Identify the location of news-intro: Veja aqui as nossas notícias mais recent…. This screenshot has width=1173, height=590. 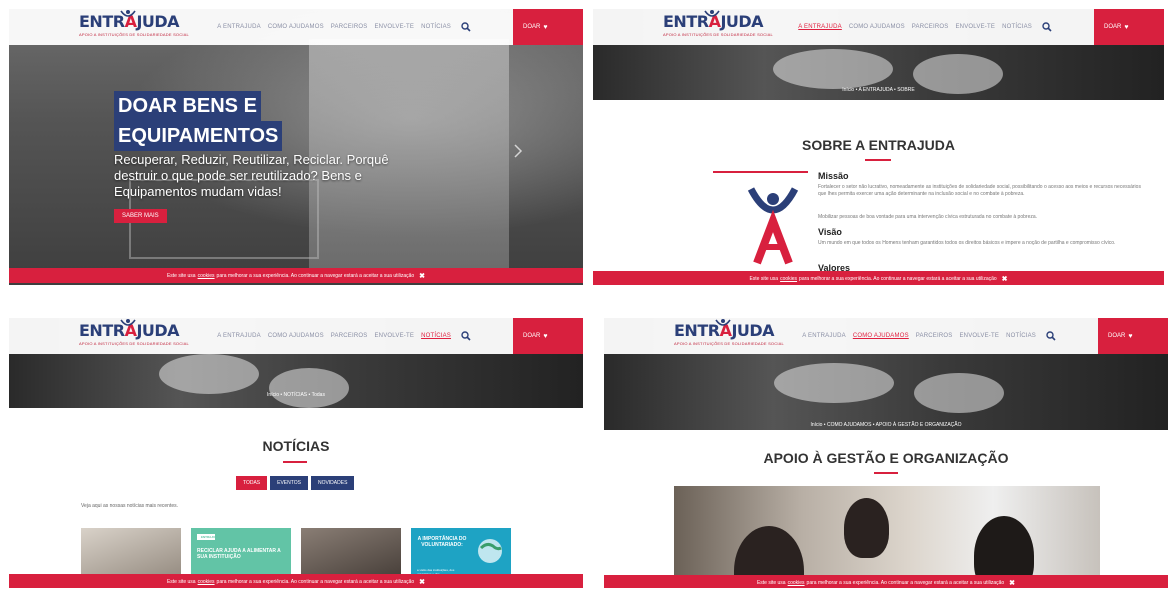
(129, 506).